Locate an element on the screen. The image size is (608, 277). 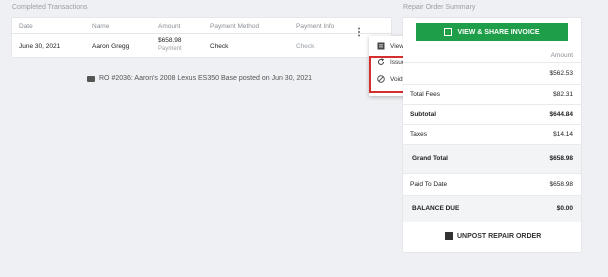
header-amount: Amount is located at coordinates (169, 26).